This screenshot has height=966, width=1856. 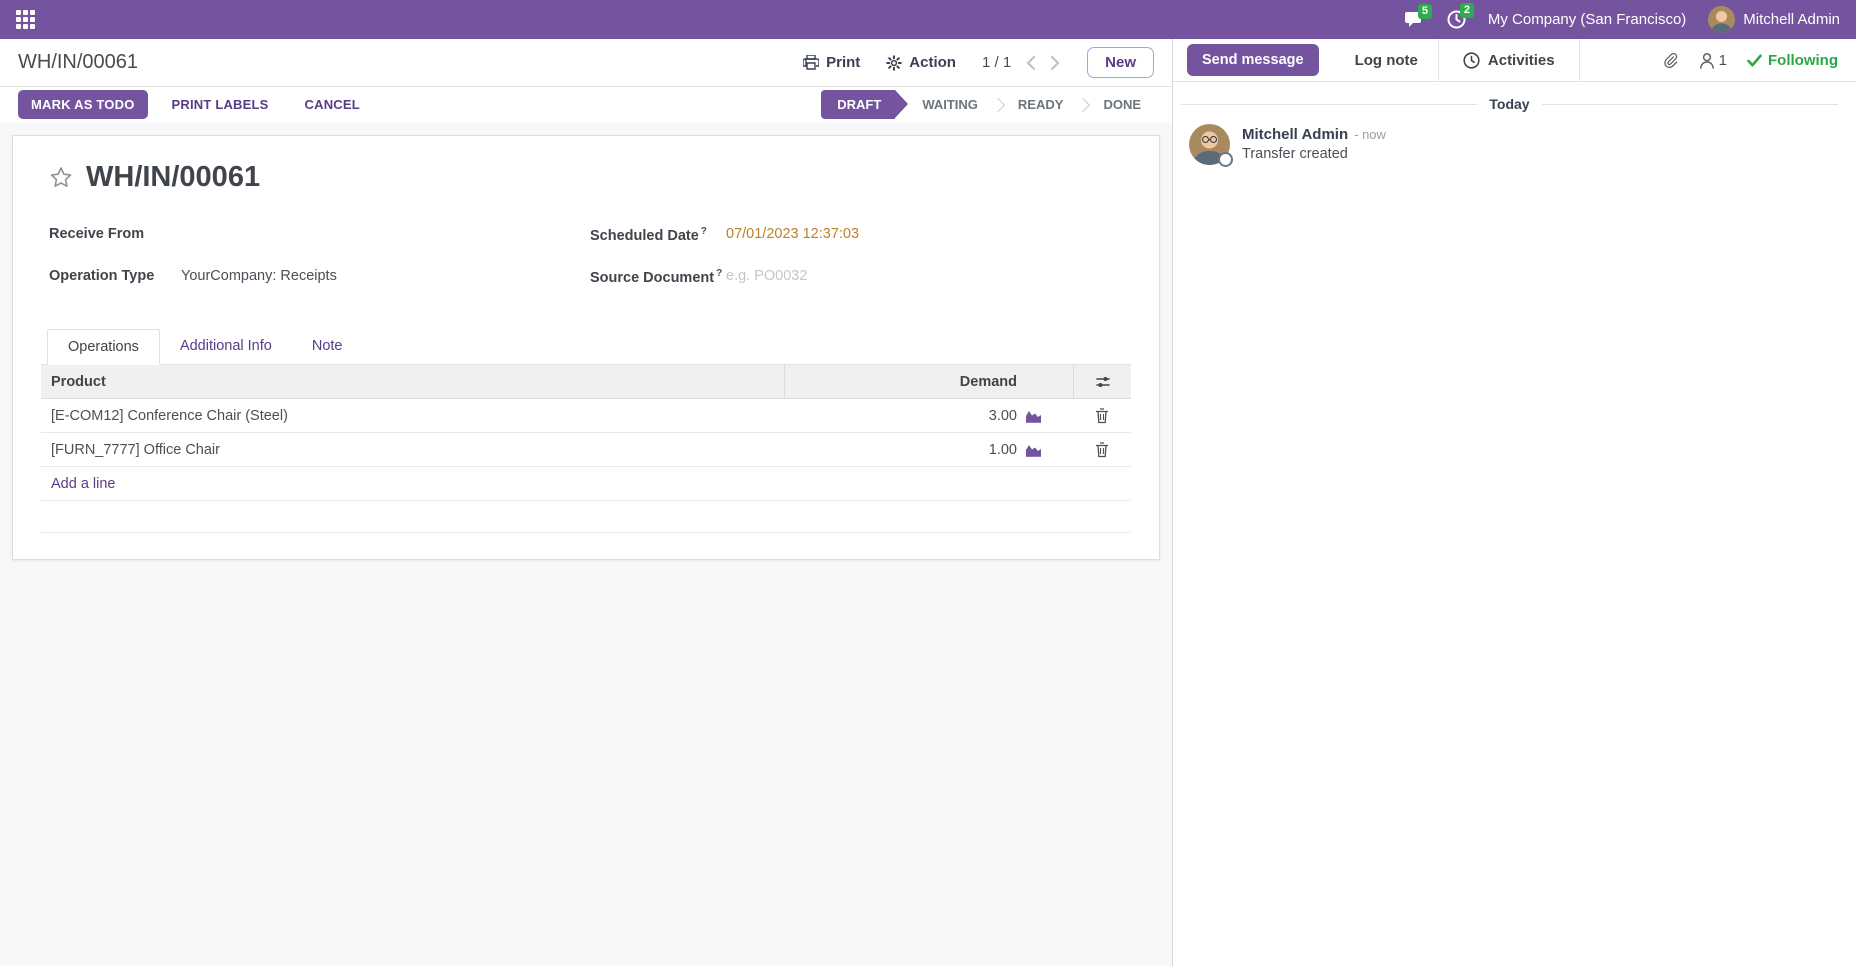 What do you see at coordinates (61, 177) in the screenshot?
I see `favorite-star-icon` at bounding box center [61, 177].